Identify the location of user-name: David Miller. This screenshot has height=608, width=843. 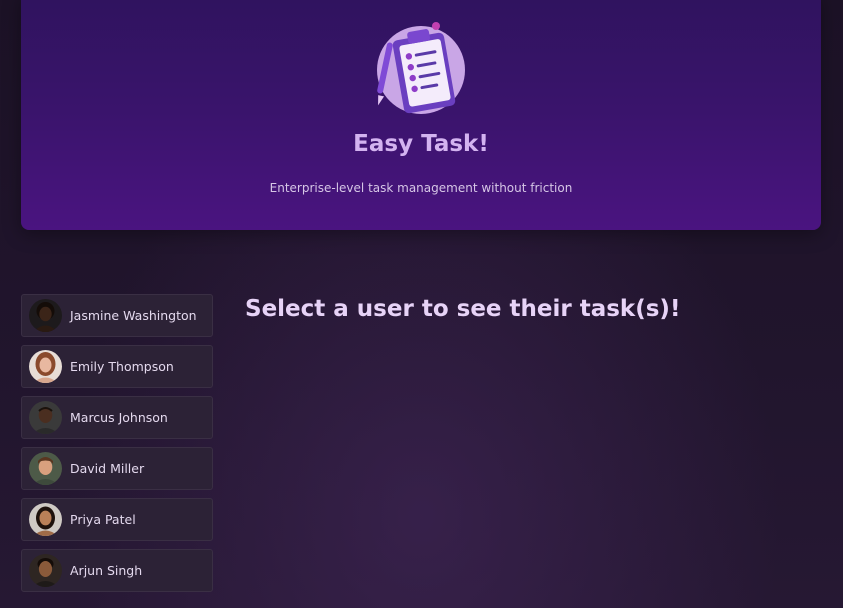
(107, 468).